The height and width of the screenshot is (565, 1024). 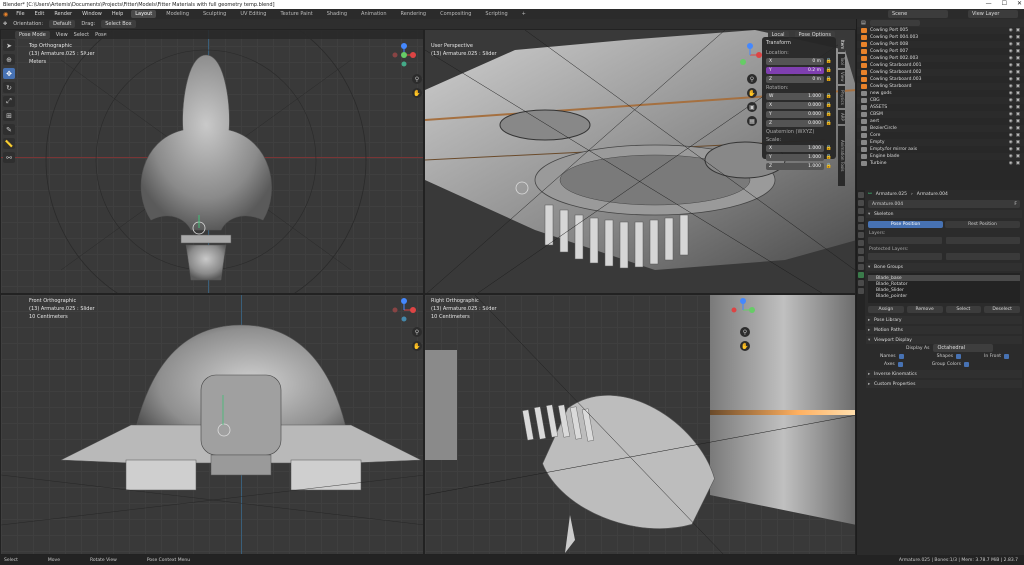 I want to click on outliner-row: Cowling Port 002.003 ◉ ▣, so click(x=940, y=58).